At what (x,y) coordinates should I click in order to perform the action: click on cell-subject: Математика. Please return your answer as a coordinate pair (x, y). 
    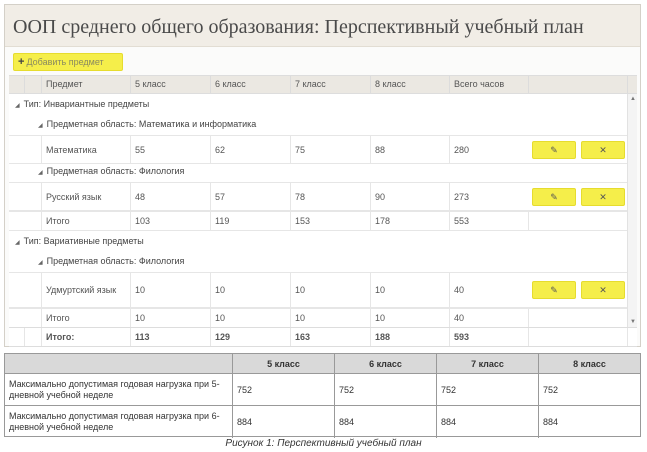
    Looking at the image, I should click on (85, 149).